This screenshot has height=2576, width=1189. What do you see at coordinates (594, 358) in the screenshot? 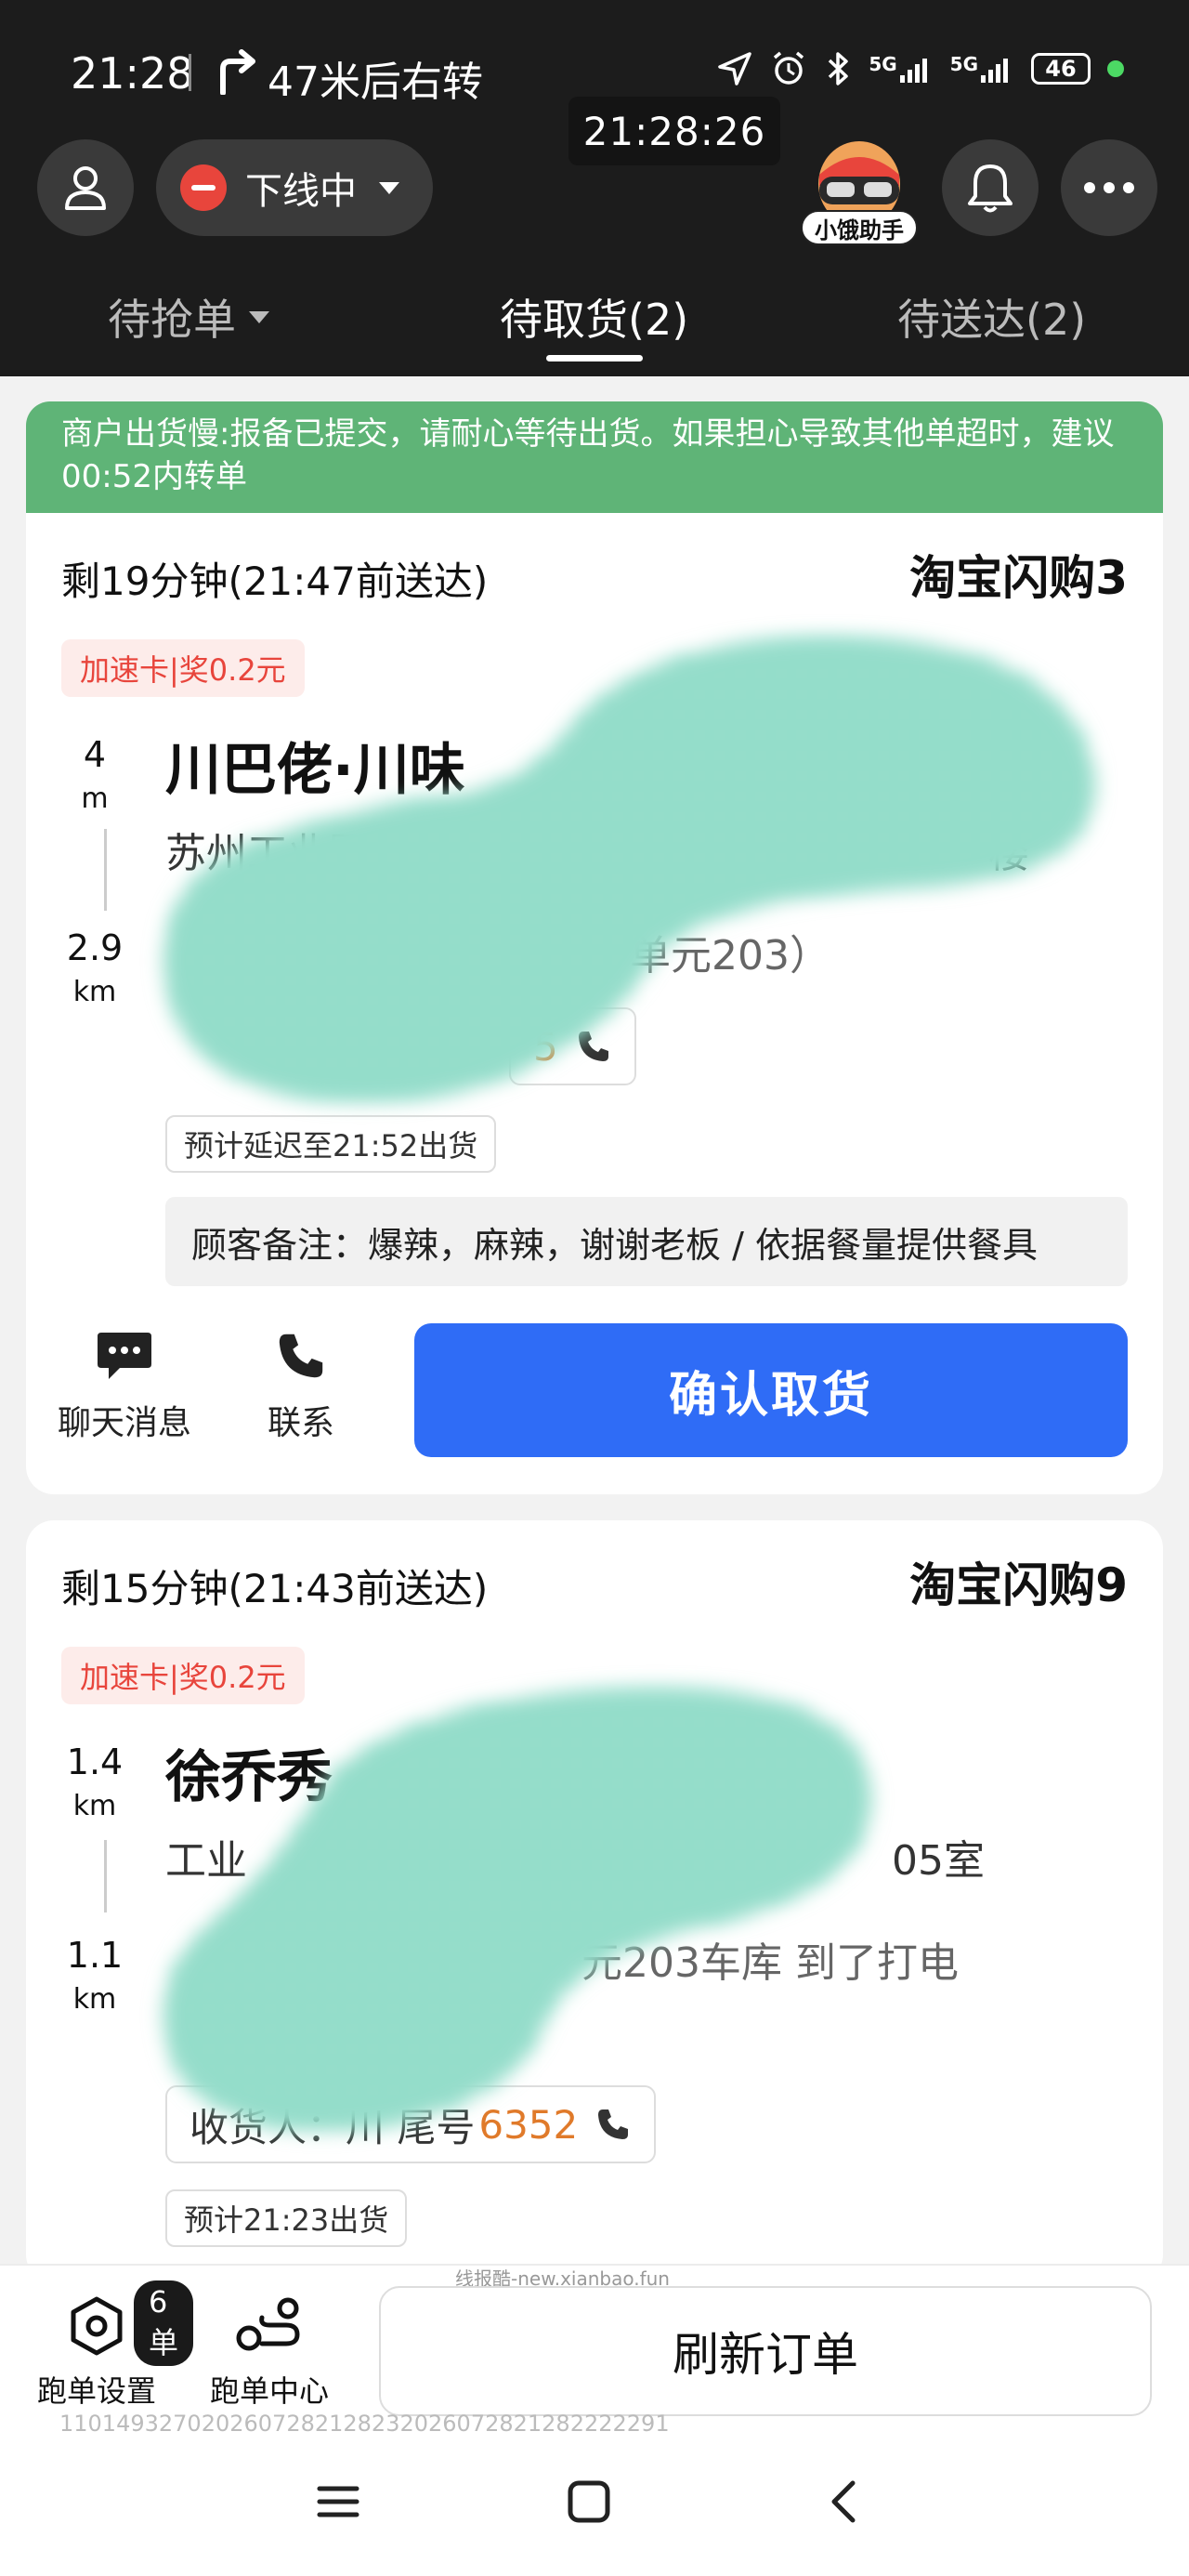
I see `active-tab-indicator` at bounding box center [594, 358].